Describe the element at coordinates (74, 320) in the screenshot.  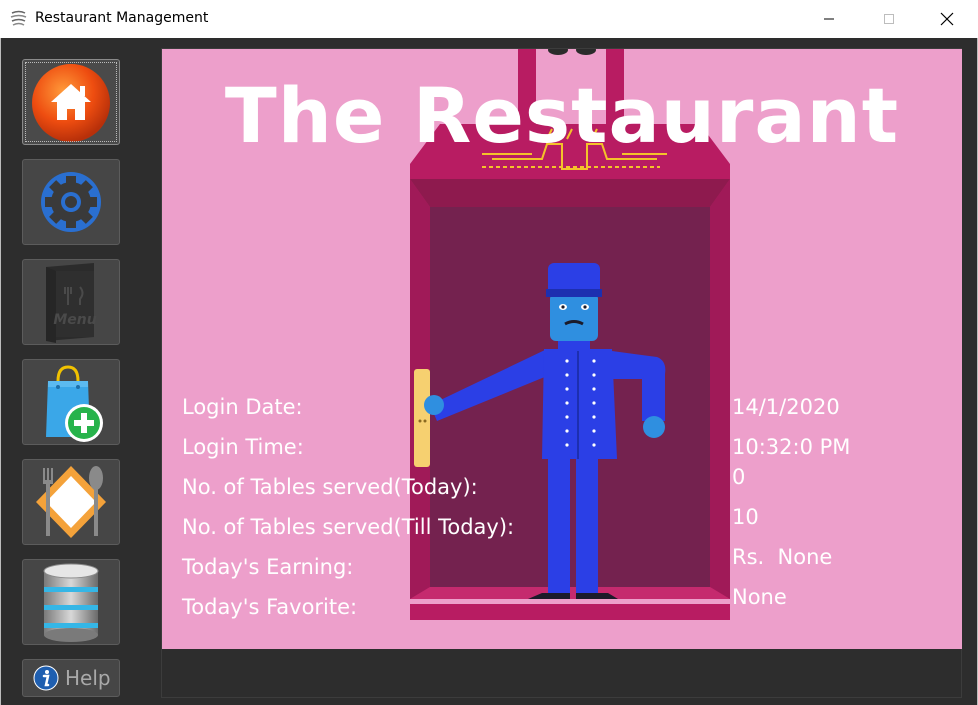
I see `menu-icon-text: Menu` at that location.